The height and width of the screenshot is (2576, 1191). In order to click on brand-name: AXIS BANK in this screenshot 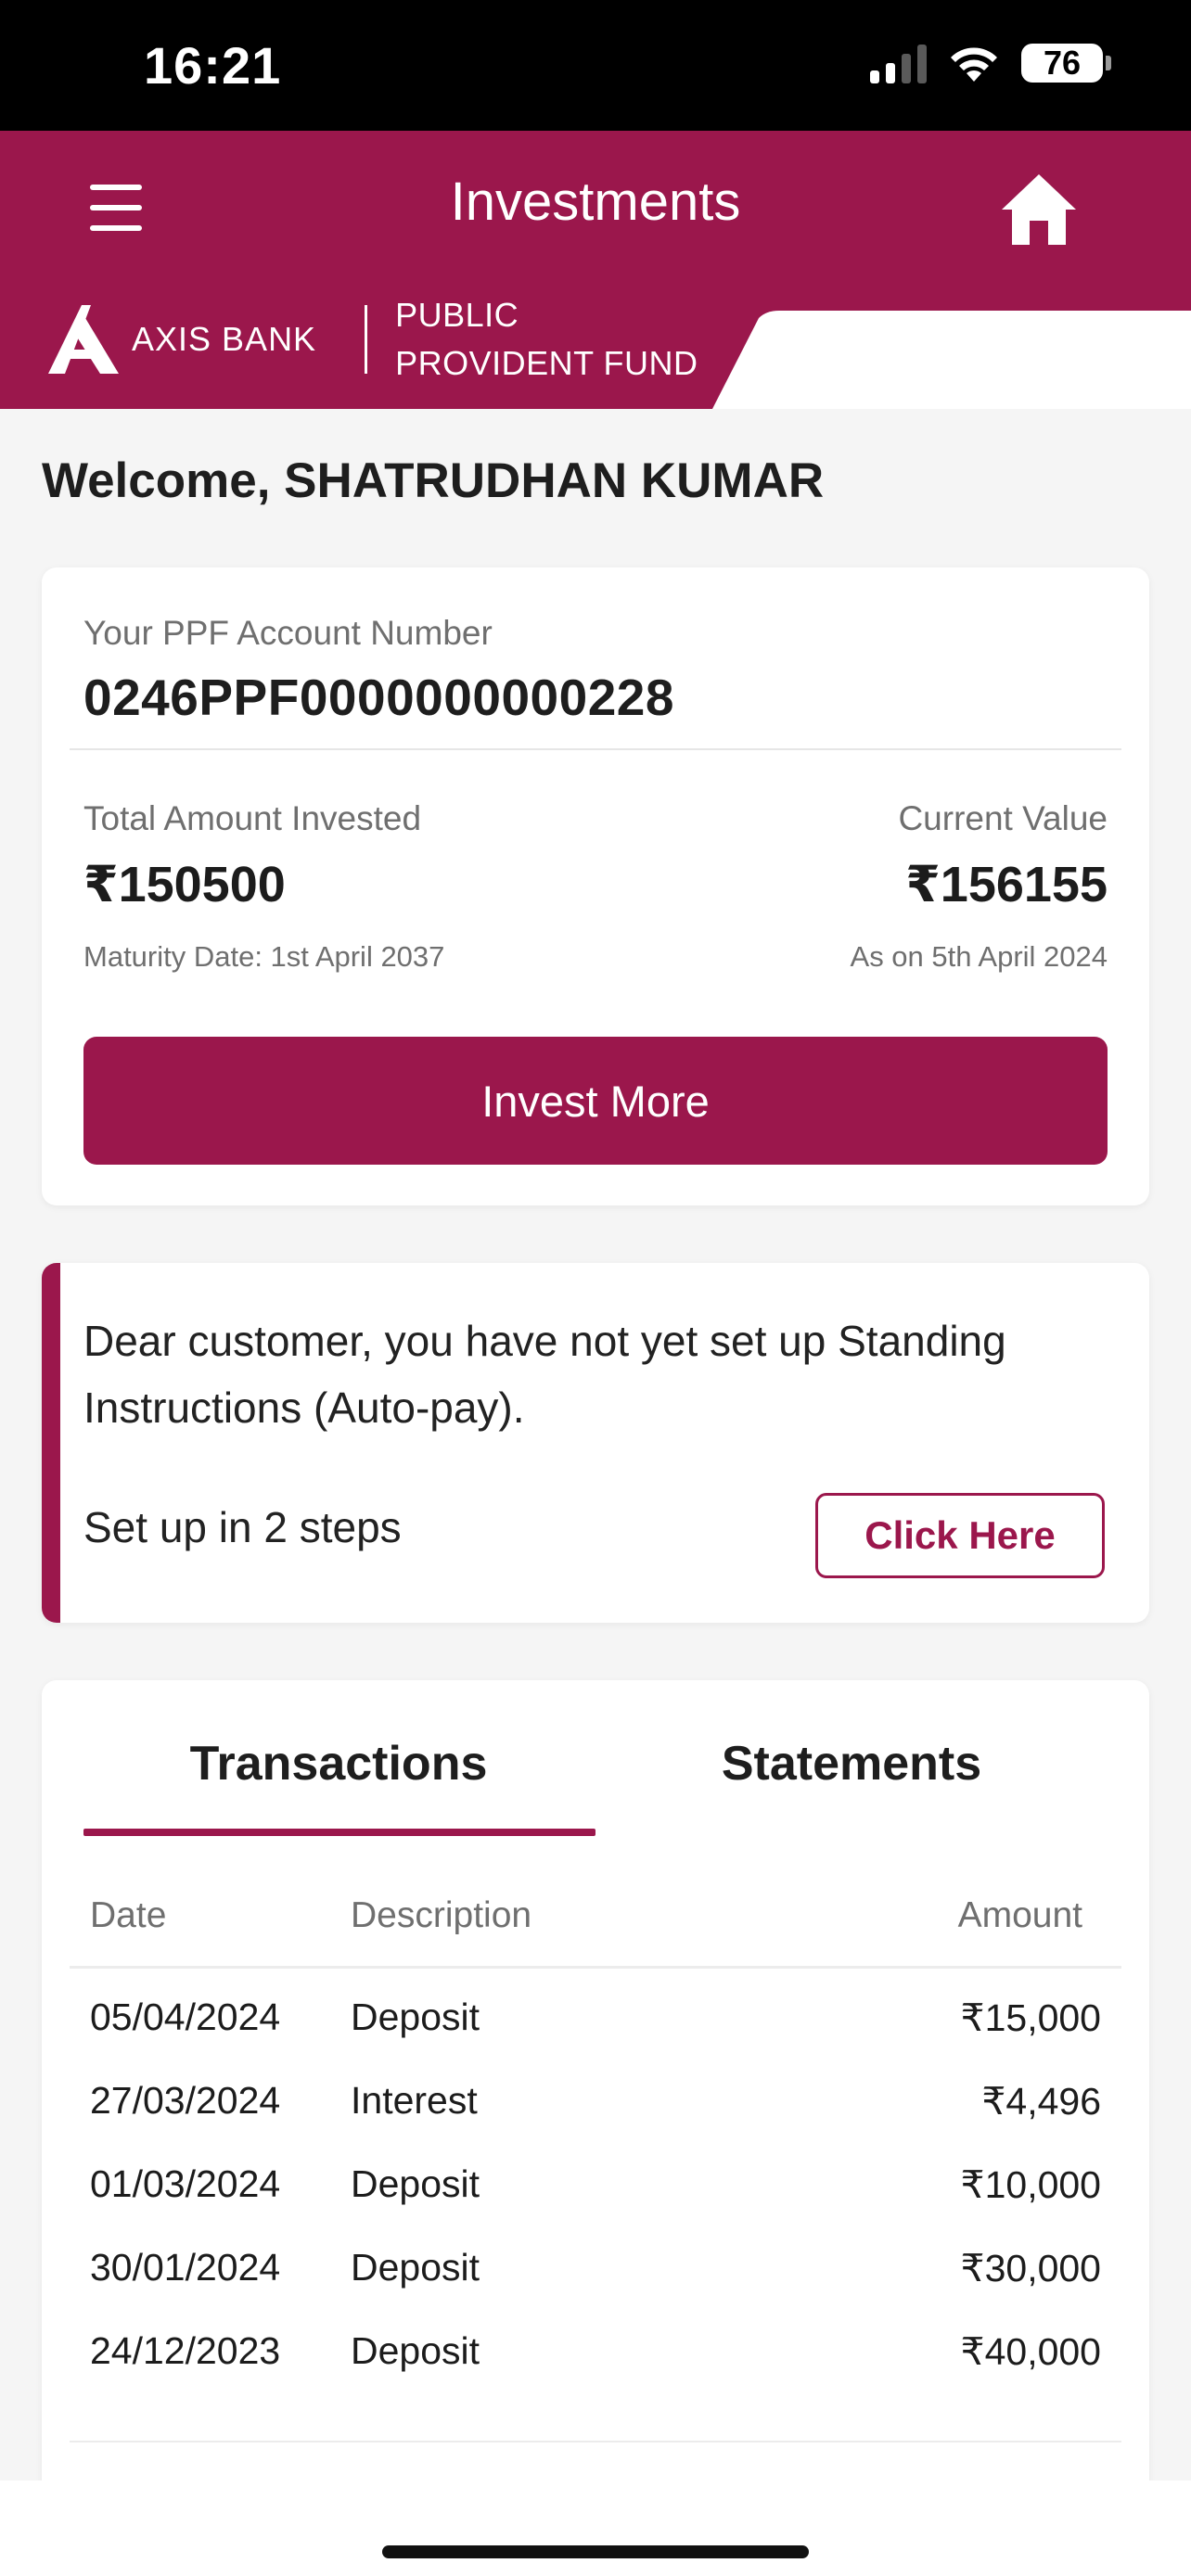, I will do `click(224, 339)`.